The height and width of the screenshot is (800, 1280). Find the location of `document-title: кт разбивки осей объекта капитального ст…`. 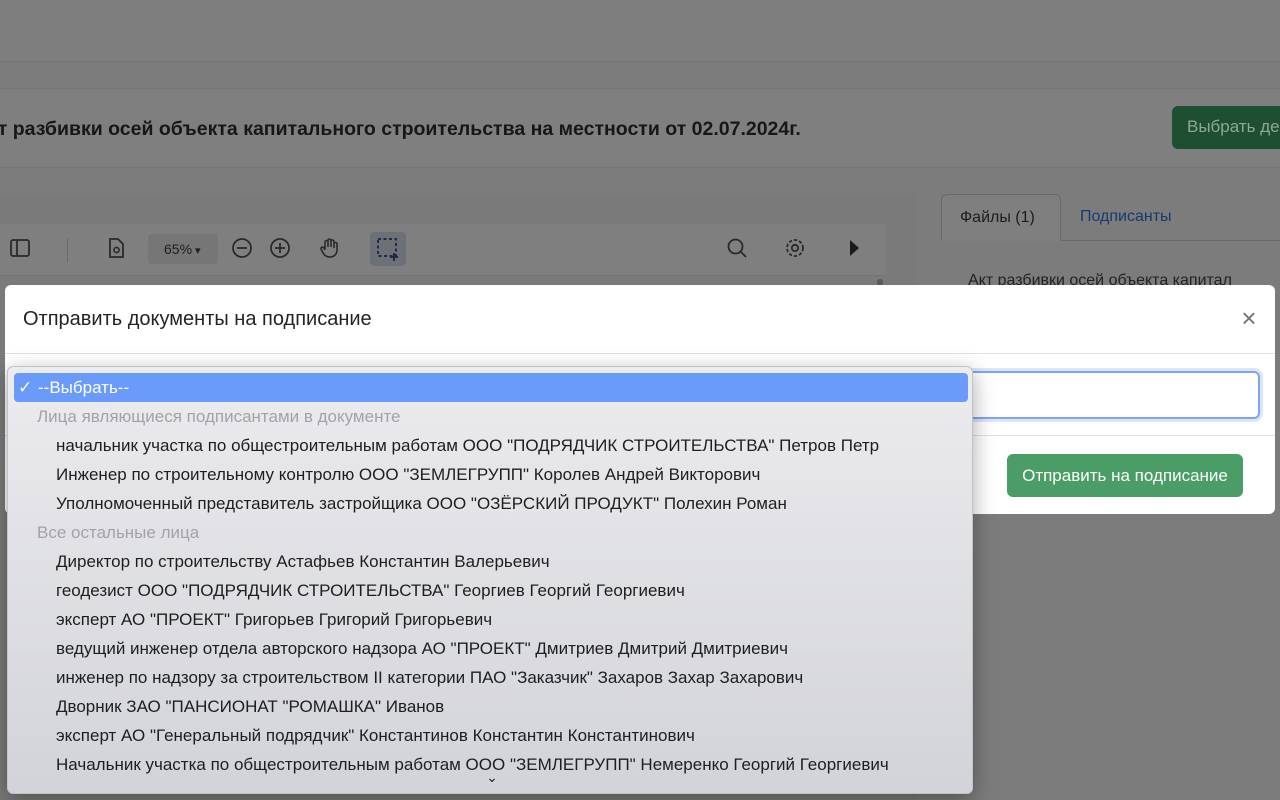

document-title: кт разбивки осей объекта капитального ст… is located at coordinates (400, 129).